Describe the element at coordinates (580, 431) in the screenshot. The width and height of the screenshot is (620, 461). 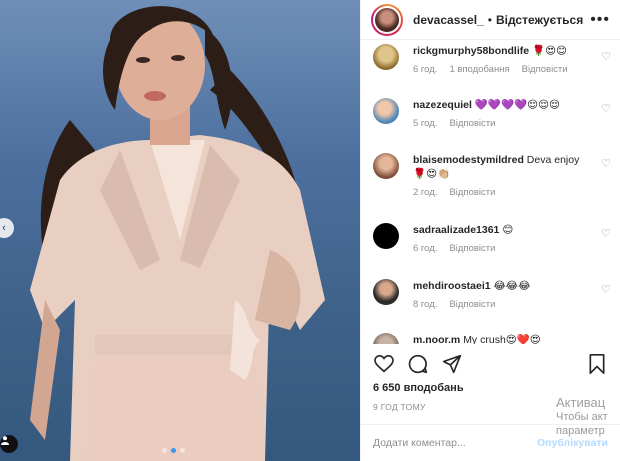
I see `watermark-line: параметр` at that location.